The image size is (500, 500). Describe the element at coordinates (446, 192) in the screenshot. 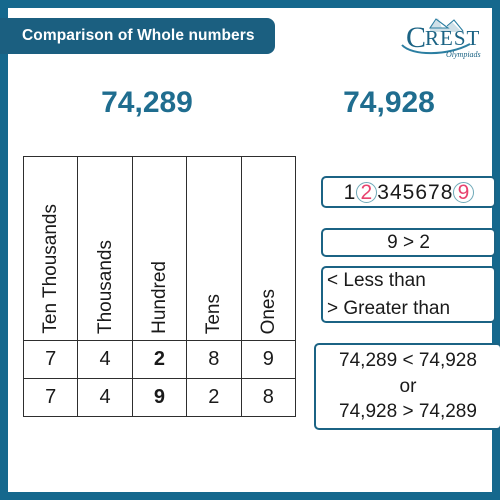

I see `digit-8: 8` at that location.